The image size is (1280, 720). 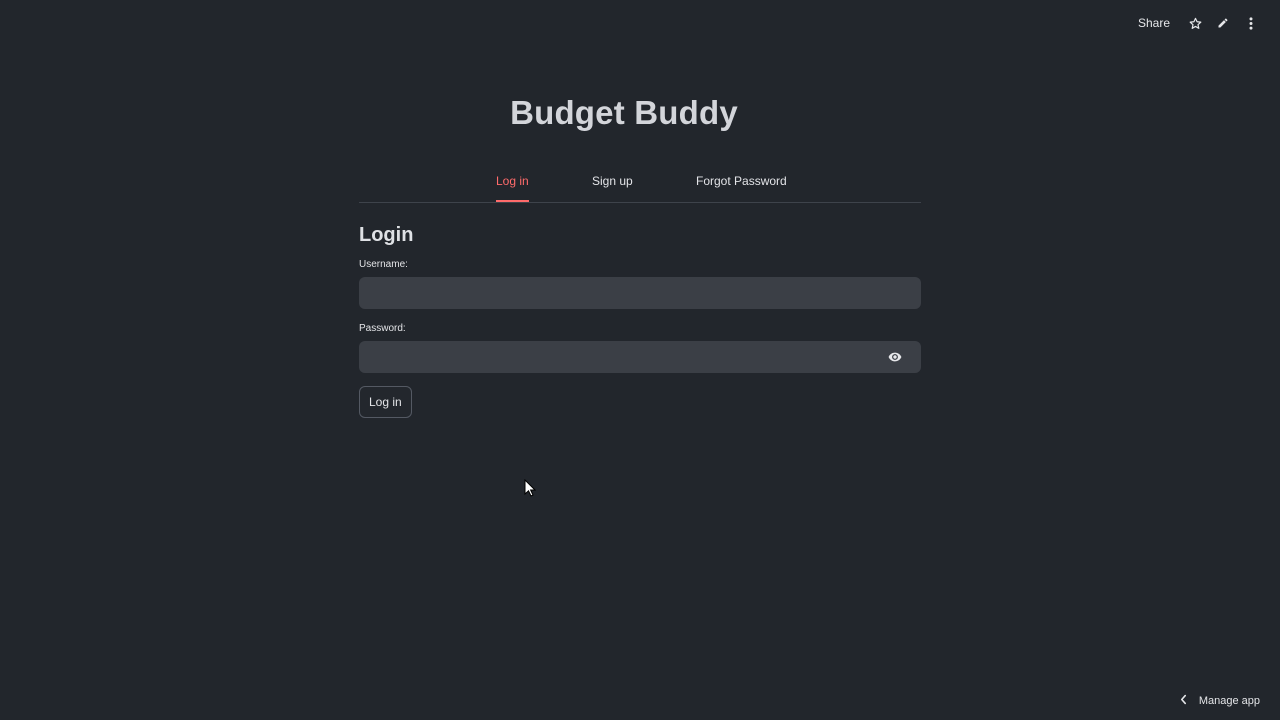 What do you see at coordinates (1251, 23) in the screenshot?
I see `more-vertical-icon` at bounding box center [1251, 23].